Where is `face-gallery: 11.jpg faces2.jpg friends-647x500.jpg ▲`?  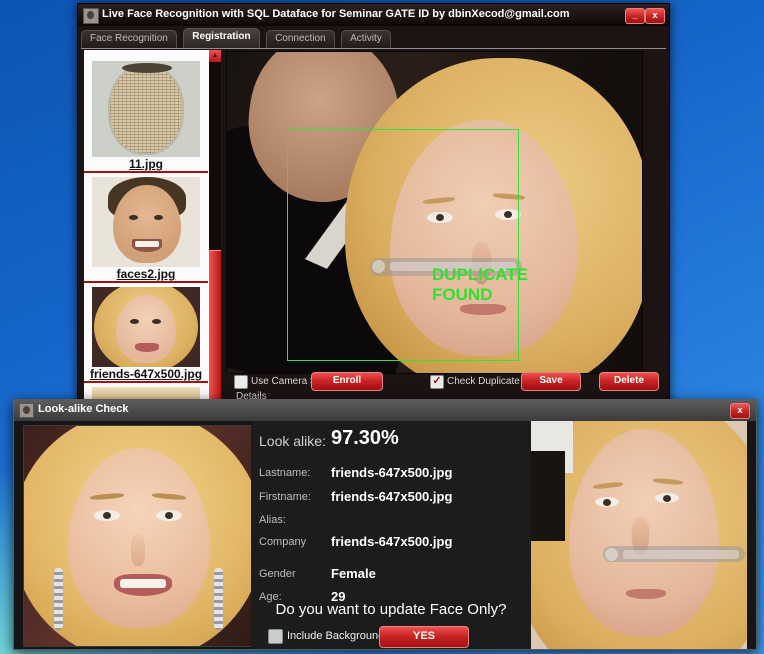 face-gallery: 11.jpg faces2.jpg friends-647x500.jpg ▲ is located at coordinates (152, 224).